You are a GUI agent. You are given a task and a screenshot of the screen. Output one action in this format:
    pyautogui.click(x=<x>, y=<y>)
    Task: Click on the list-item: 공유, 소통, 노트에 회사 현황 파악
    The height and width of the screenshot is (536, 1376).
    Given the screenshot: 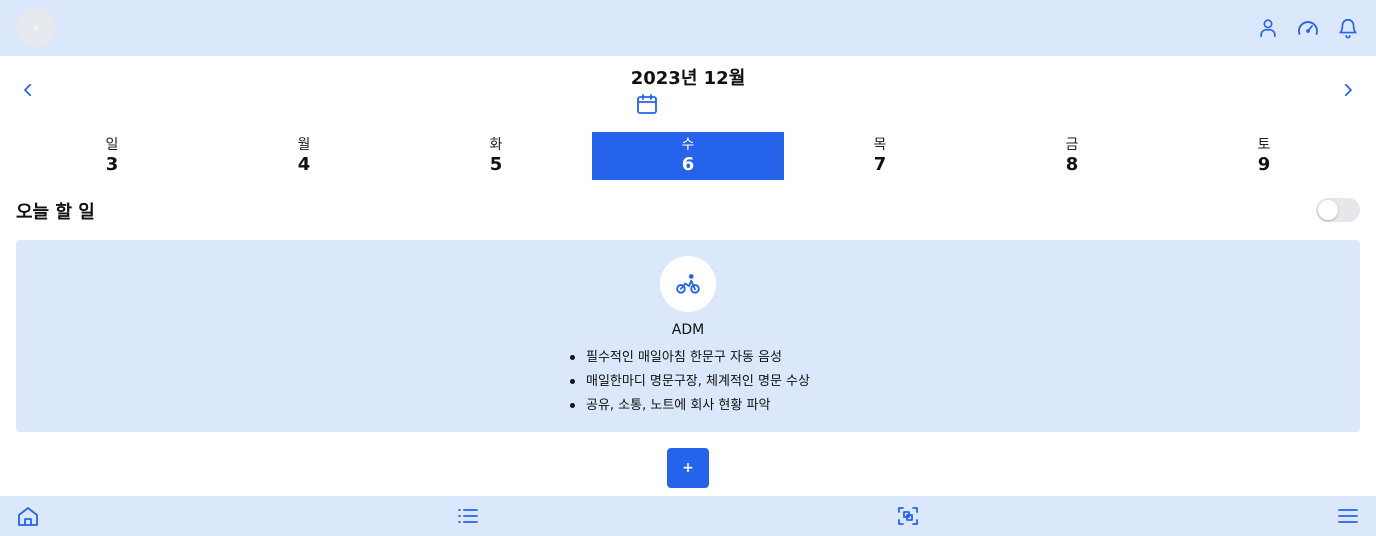 What is the action you would take?
    pyautogui.click(x=690, y=406)
    